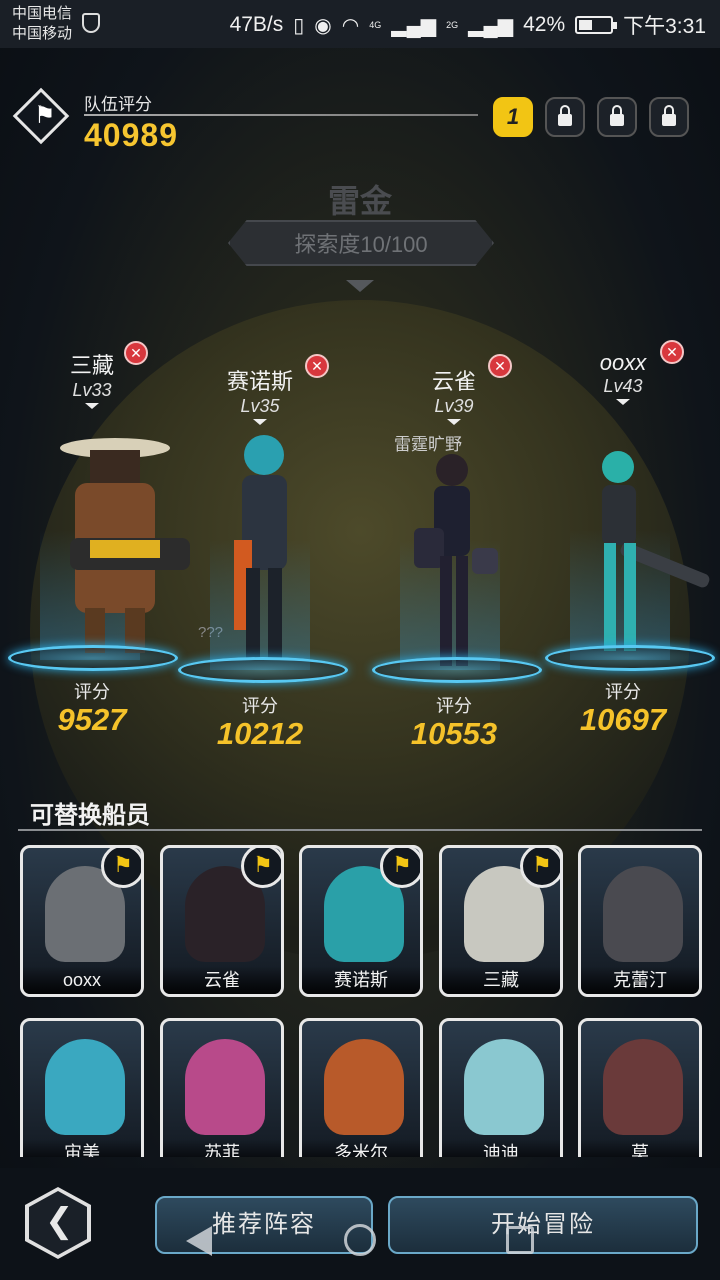  What do you see at coordinates (664, 26) in the screenshot?
I see `clock: 下午3:31` at bounding box center [664, 26].